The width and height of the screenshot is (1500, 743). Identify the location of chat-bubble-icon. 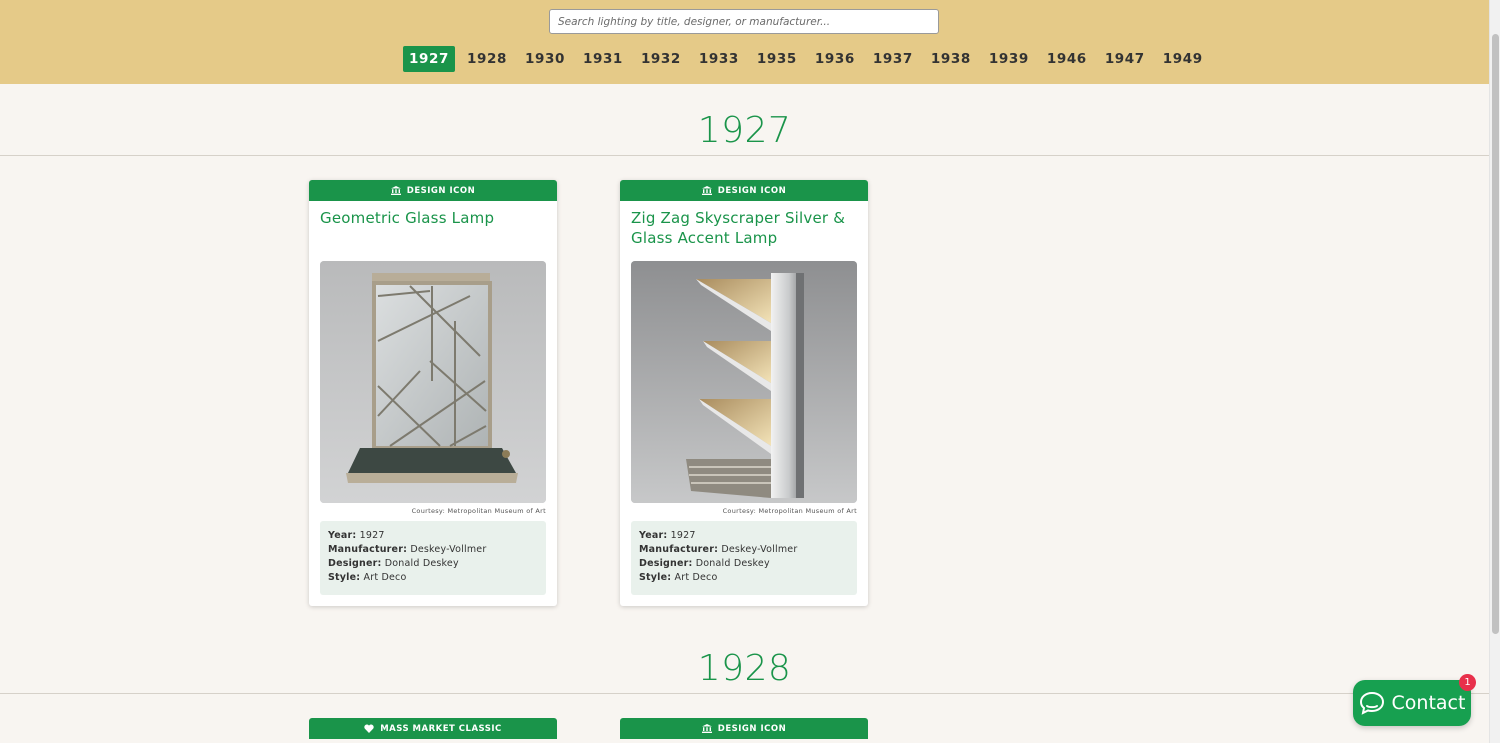
(1372, 703).